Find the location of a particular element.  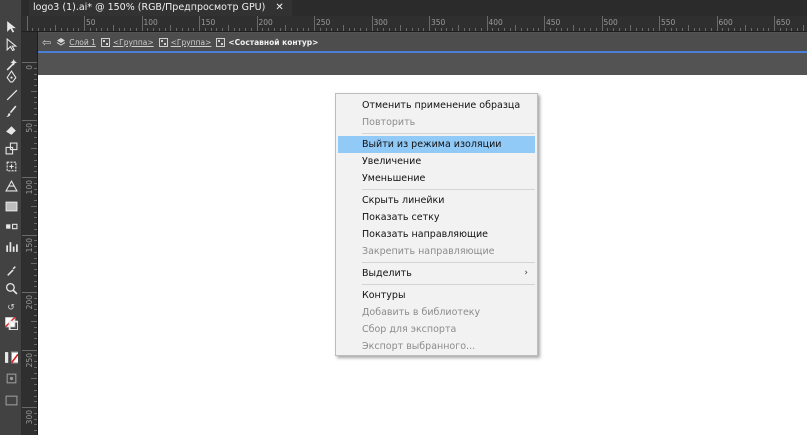

ruler-label: 100 is located at coordinates (29, 187).